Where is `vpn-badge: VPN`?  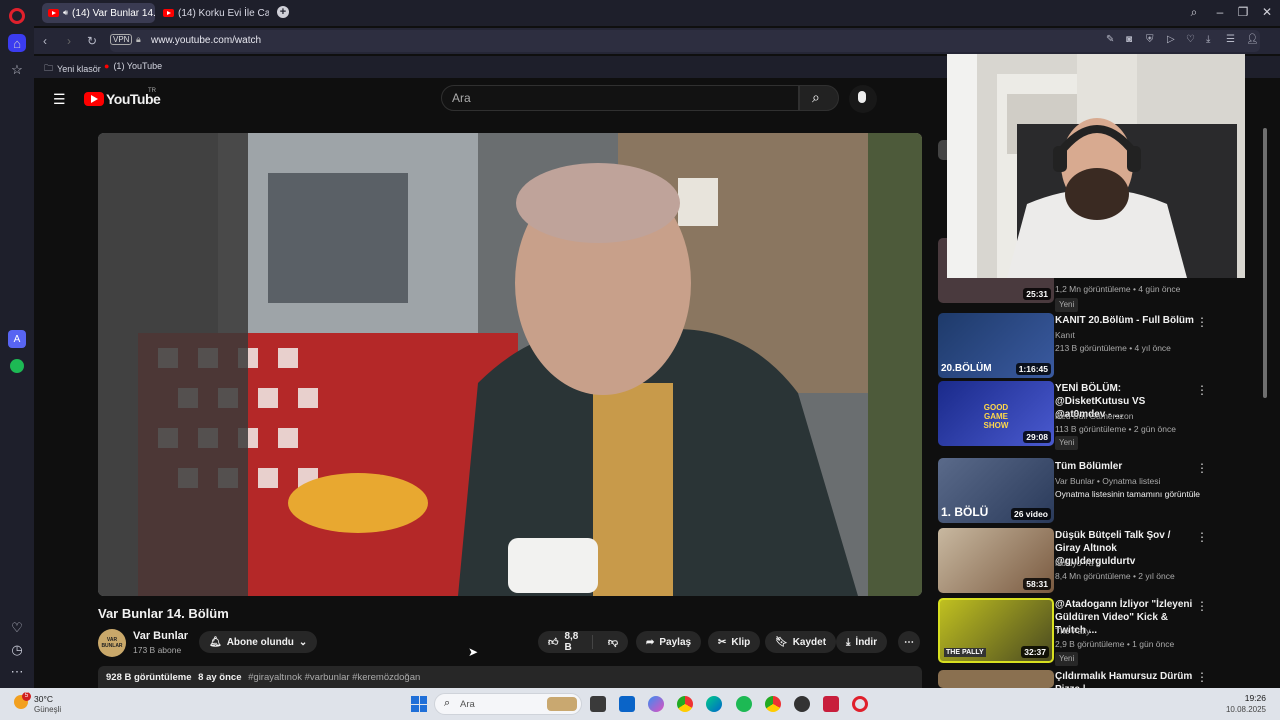 vpn-badge: VPN is located at coordinates (121, 39).